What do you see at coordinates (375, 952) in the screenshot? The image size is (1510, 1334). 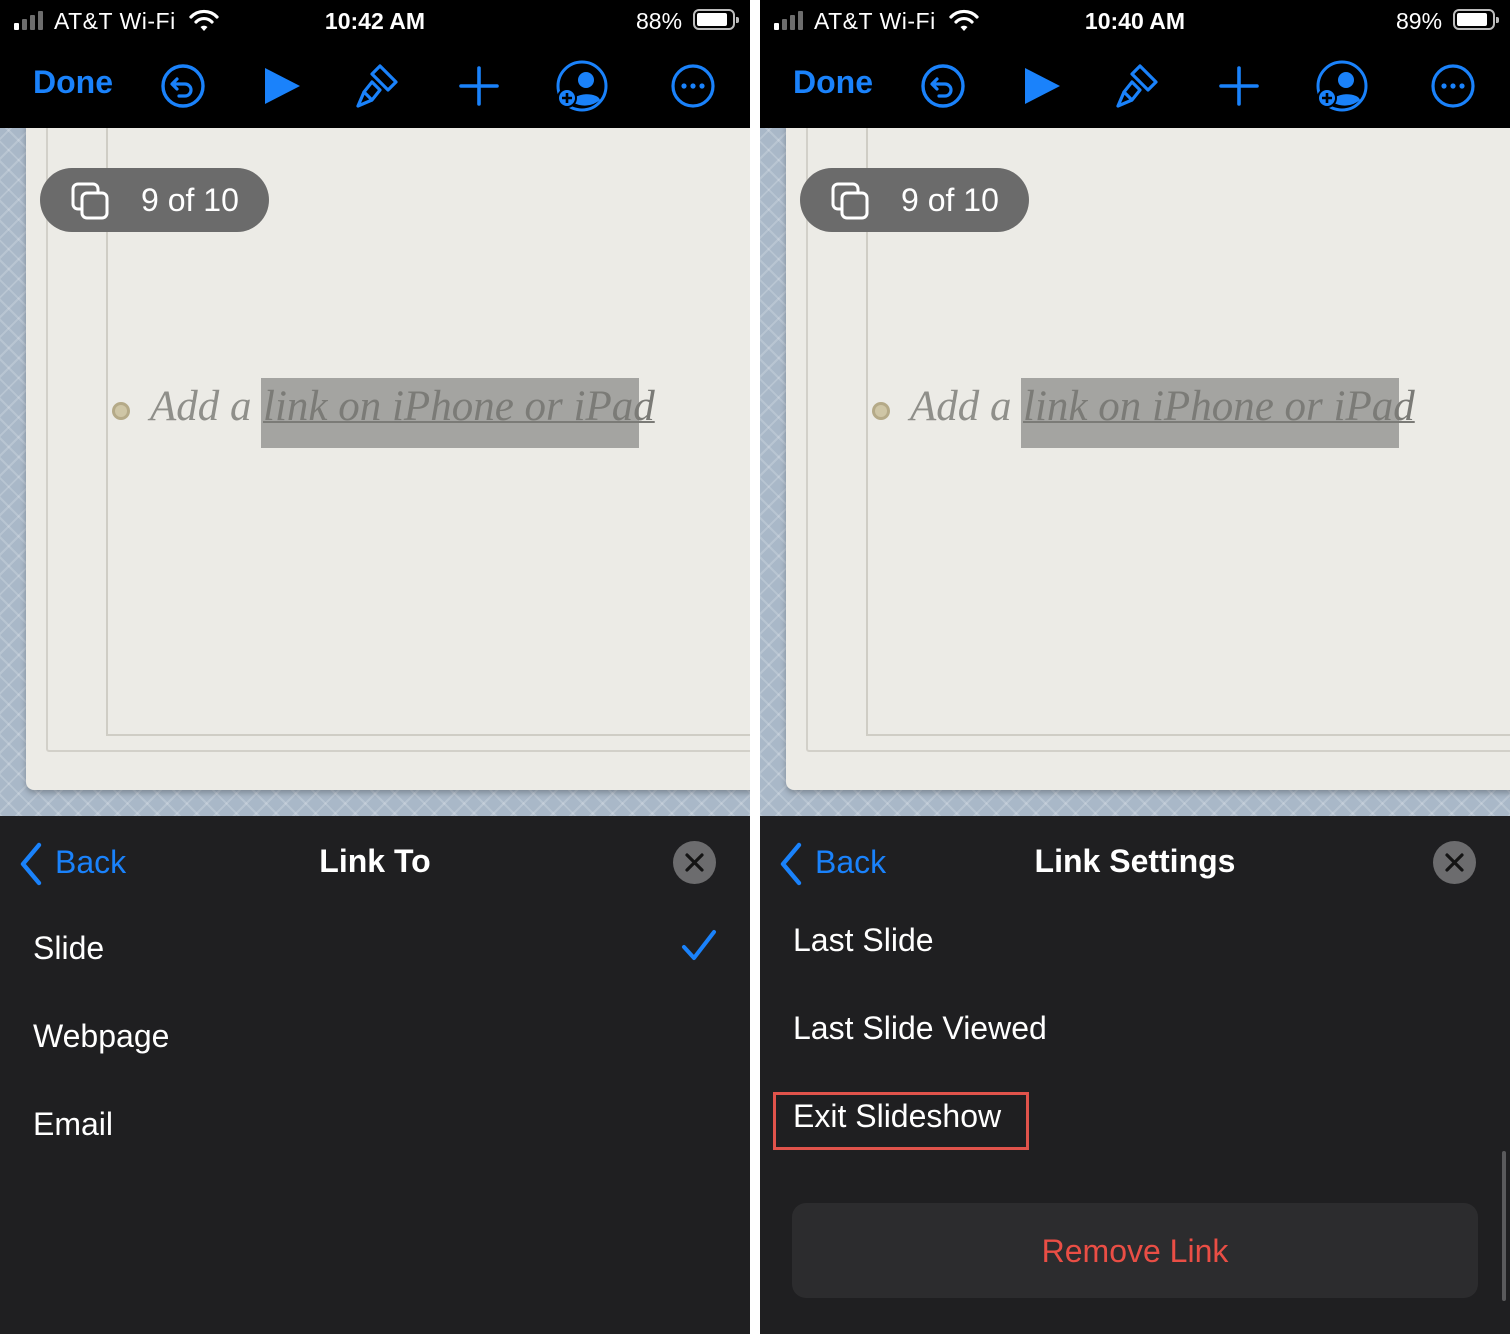 I see `option-slide: Slide` at bounding box center [375, 952].